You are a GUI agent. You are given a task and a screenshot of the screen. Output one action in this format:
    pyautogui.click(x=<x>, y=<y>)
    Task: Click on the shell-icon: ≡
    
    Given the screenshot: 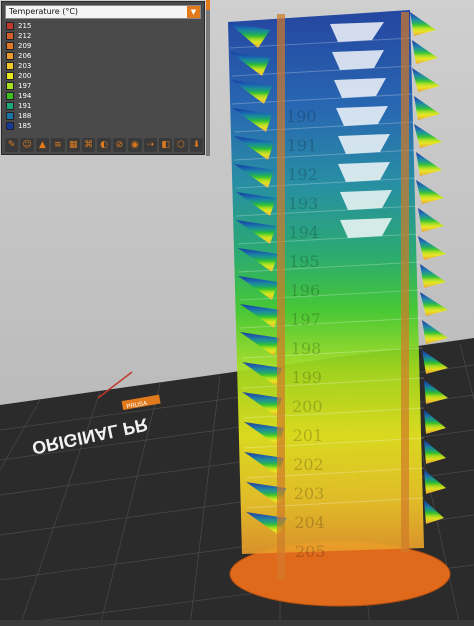 What is the action you would take?
    pyautogui.click(x=58, y=145)
    